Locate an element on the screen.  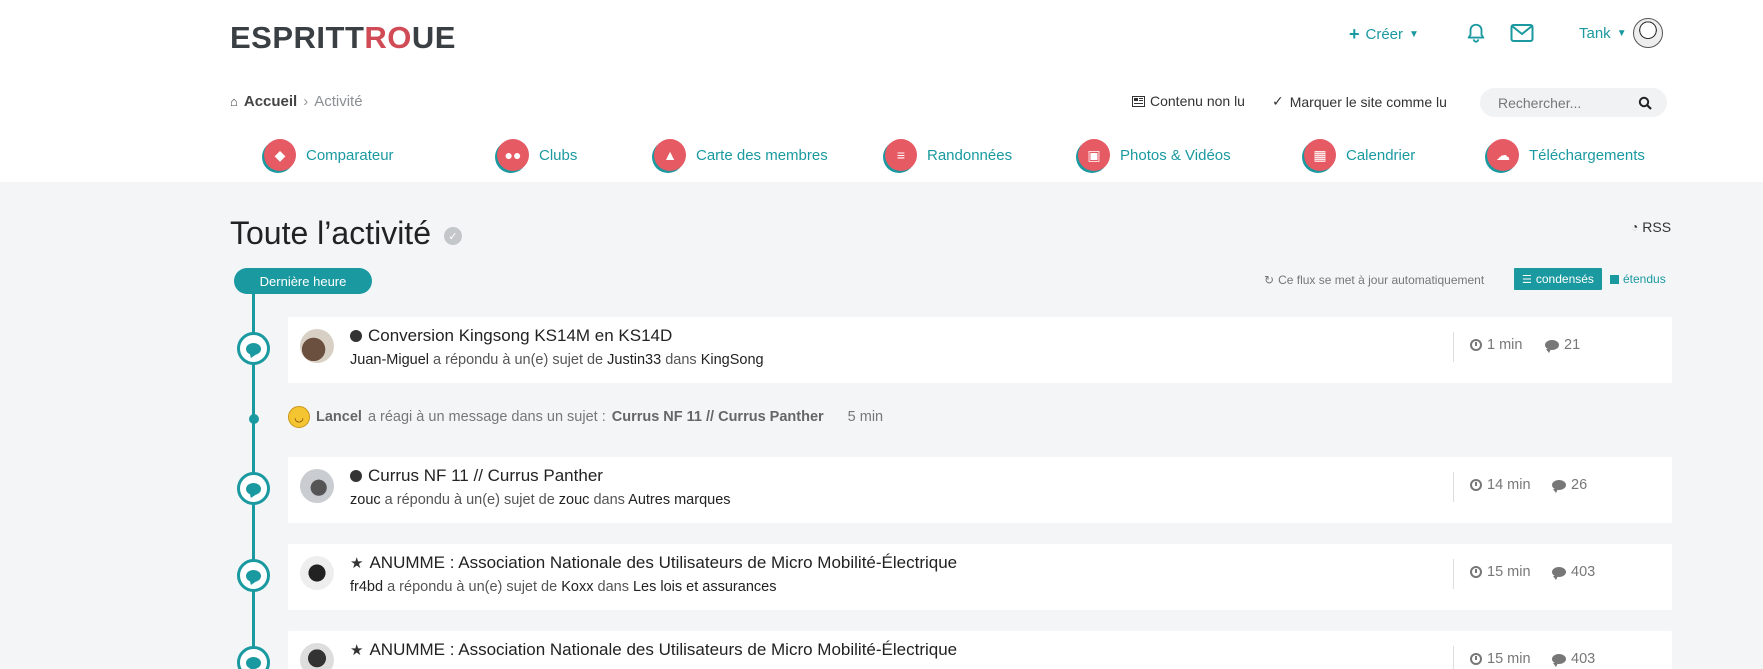
list-icon: ☰ is located at coordinates (1527, 279).